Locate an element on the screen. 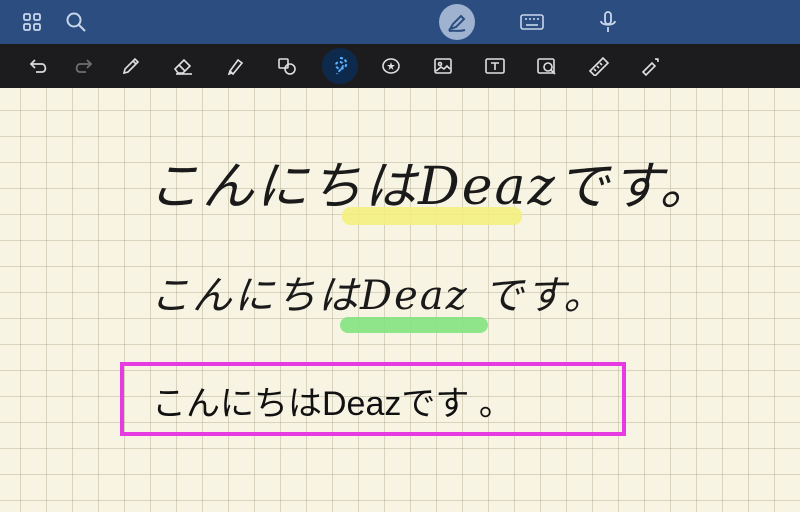 Image resolution: width=800 pixels, height=512 pixels. sticker-icon is located at coordinates (391, 66).